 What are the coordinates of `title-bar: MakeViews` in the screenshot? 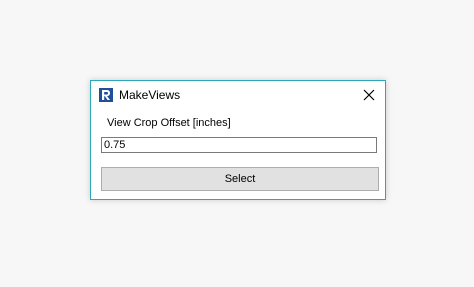 It's located at (238, 95).